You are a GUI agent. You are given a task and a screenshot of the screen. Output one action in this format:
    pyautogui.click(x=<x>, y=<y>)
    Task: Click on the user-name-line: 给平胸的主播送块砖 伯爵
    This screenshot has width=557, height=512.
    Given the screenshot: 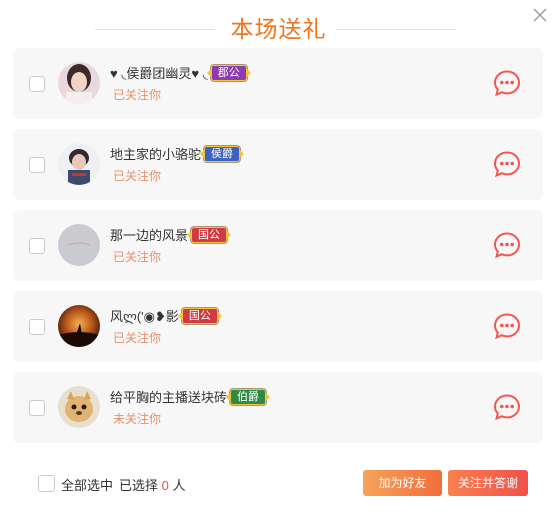 What is the action you would take?
    pyautogui.click(x=190, y=396)
    